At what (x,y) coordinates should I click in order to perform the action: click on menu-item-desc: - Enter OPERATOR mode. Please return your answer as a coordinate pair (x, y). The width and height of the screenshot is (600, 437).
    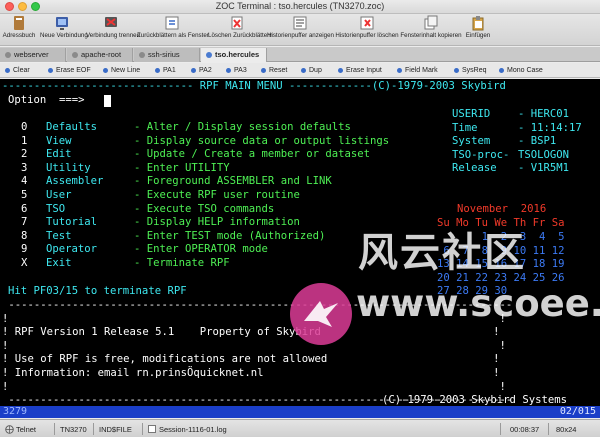
    Looking at the image, I should click on (201, 249).